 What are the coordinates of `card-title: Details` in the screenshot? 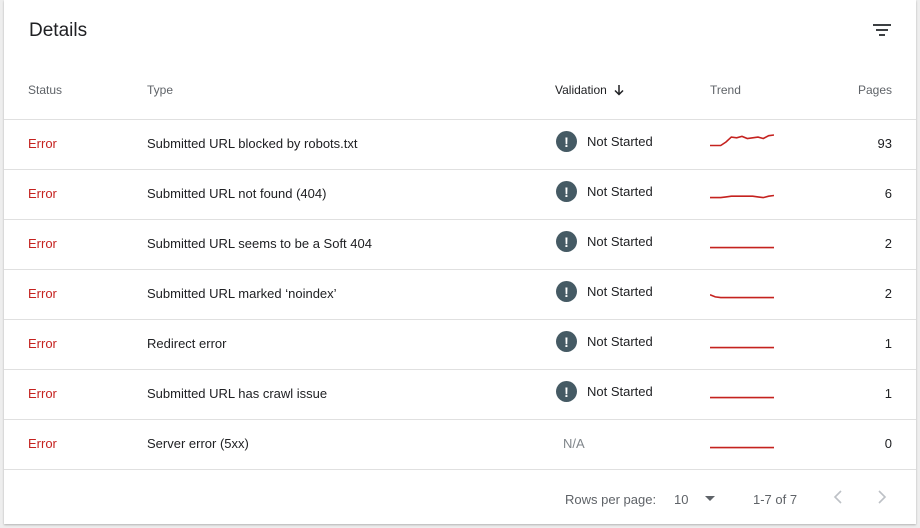 It's located at (58, 30).